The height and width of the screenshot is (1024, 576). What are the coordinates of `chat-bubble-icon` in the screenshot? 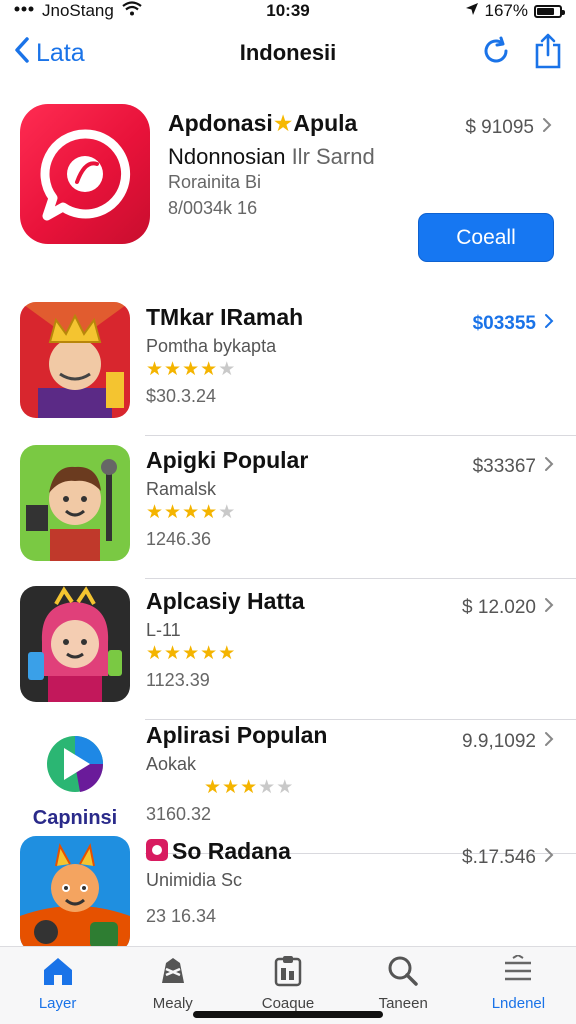 It's located at (85, 175).